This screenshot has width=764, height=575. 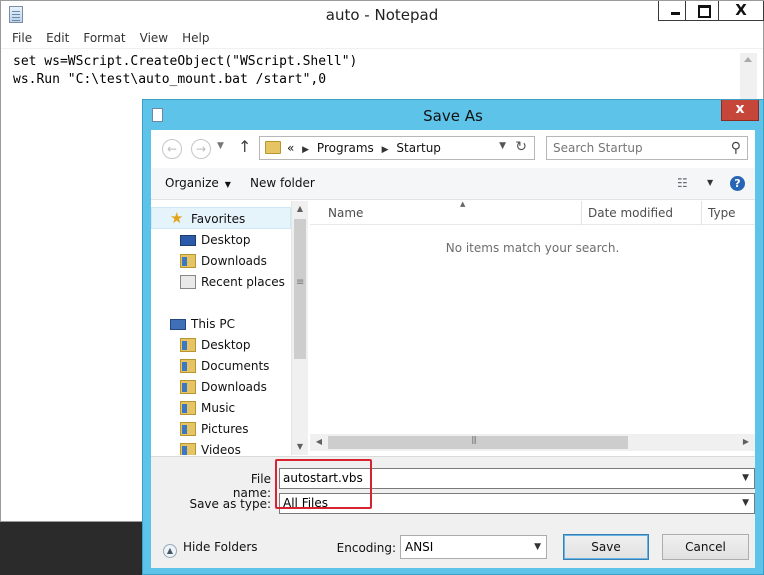 What do you see at coordinates (732, 213) in the screenshot?
I see `column-header-type: Type` at bounding box center [732, 213].